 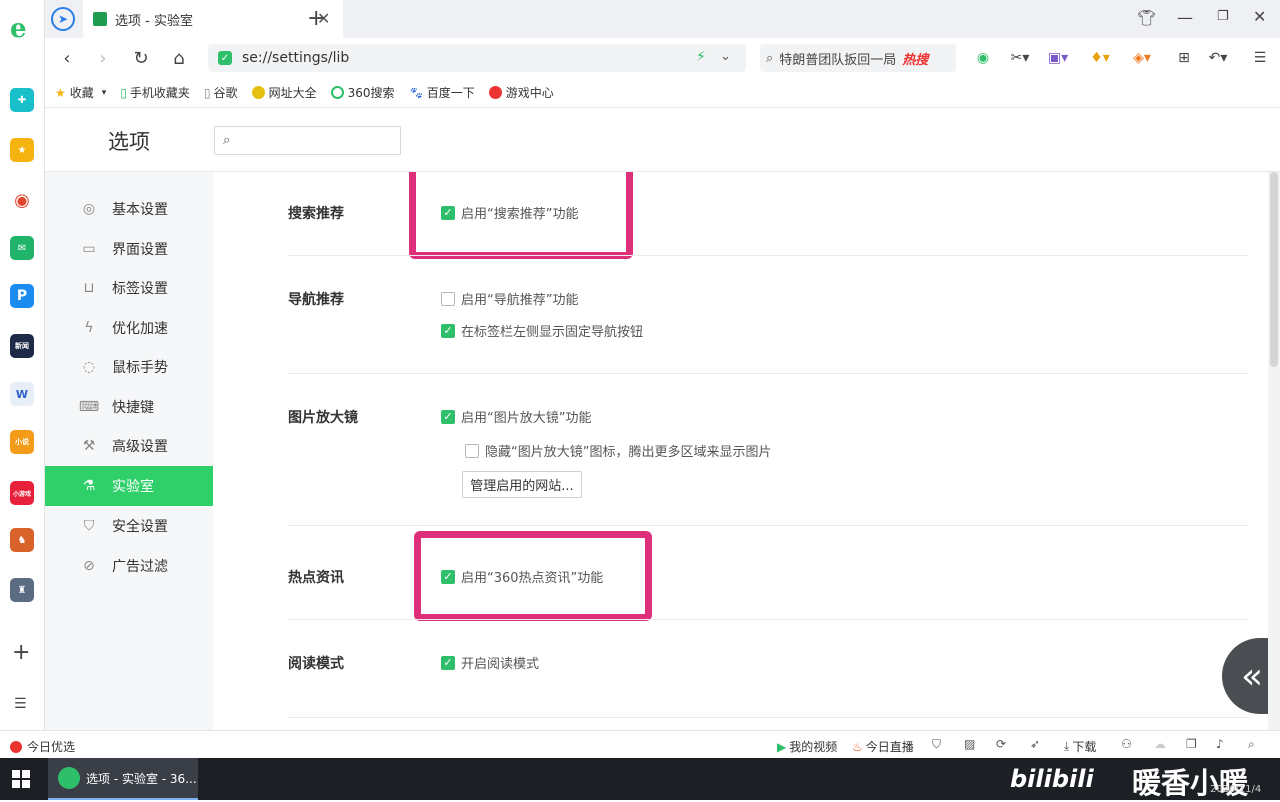 I want to click on add-app-icon: +, so click(x=21, y=652).